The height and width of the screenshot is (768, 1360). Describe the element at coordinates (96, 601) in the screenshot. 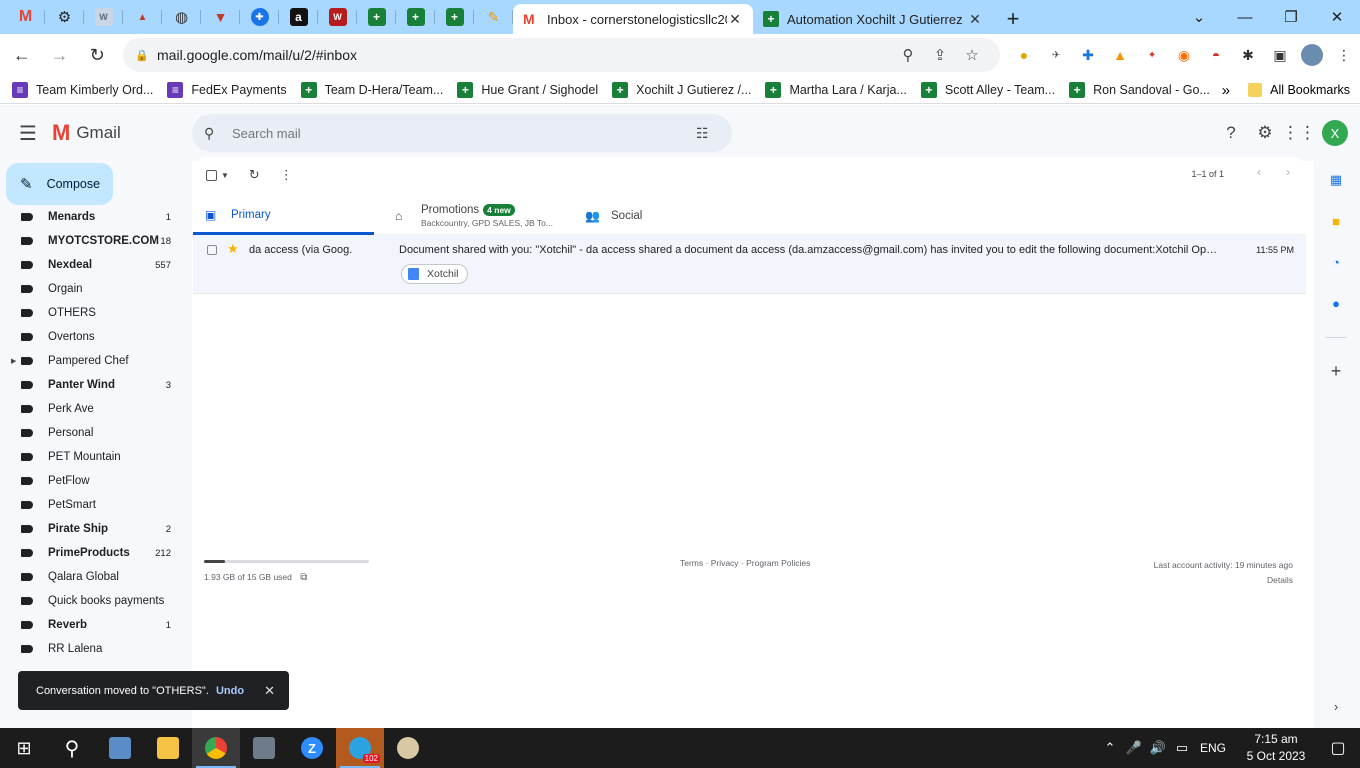

I see `sidebar-label-item: Quick books payments` at that location.